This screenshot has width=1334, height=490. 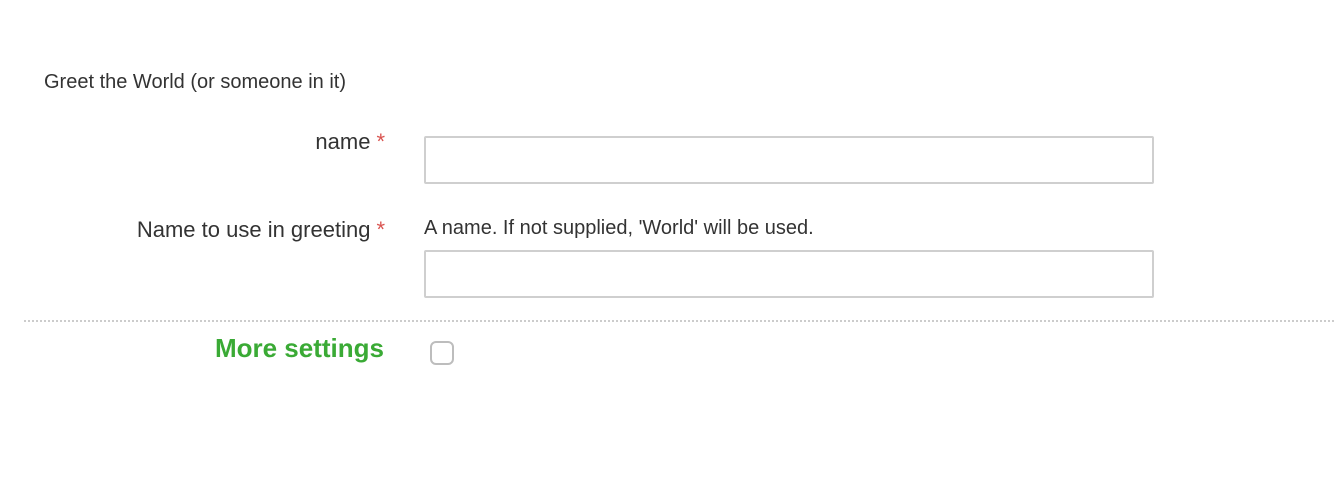 I want to click on greeting-name-field-label-text: Name to use in greeting, so click(x=253, y=229).